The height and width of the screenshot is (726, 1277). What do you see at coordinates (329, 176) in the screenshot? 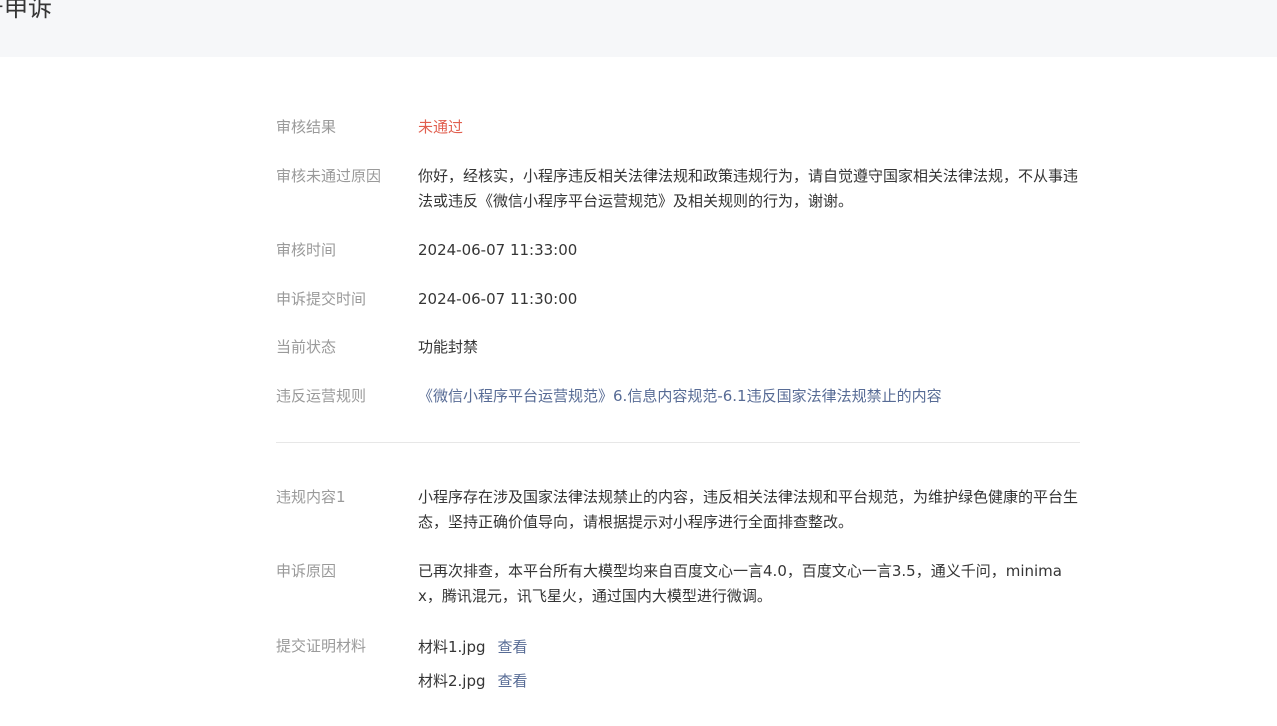
I see `fail-reason-label: 审核未通过原因` at bounding box center [329, 176].